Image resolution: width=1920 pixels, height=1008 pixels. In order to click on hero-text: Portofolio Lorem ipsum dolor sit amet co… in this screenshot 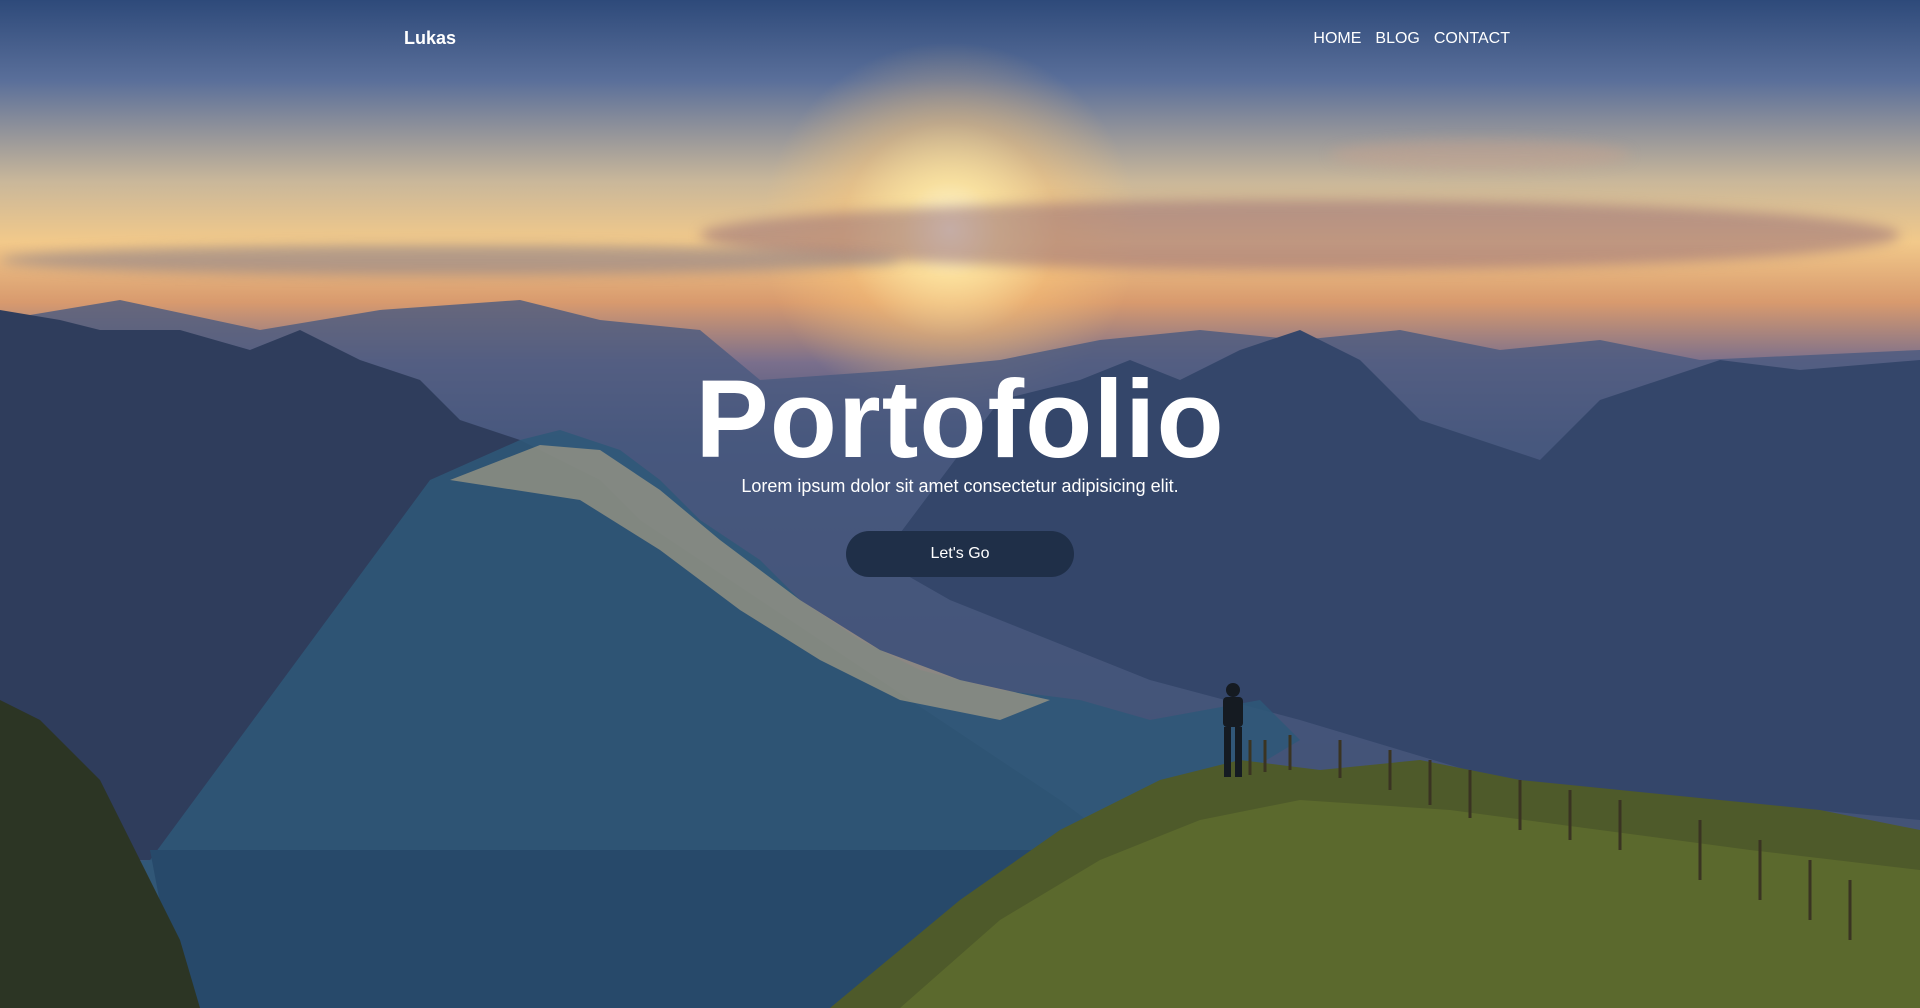, I will do `click(960, 428)`.